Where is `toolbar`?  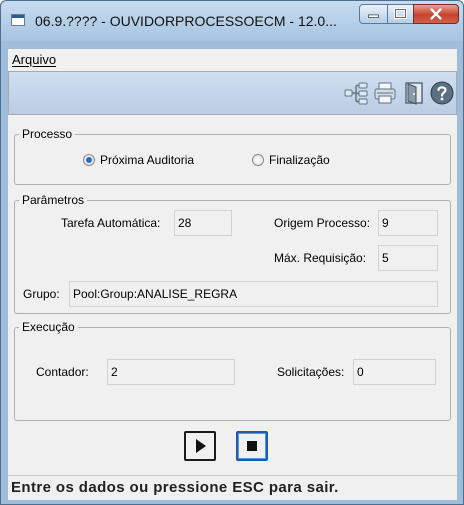 toolbar is located at coordinates (232, 93).